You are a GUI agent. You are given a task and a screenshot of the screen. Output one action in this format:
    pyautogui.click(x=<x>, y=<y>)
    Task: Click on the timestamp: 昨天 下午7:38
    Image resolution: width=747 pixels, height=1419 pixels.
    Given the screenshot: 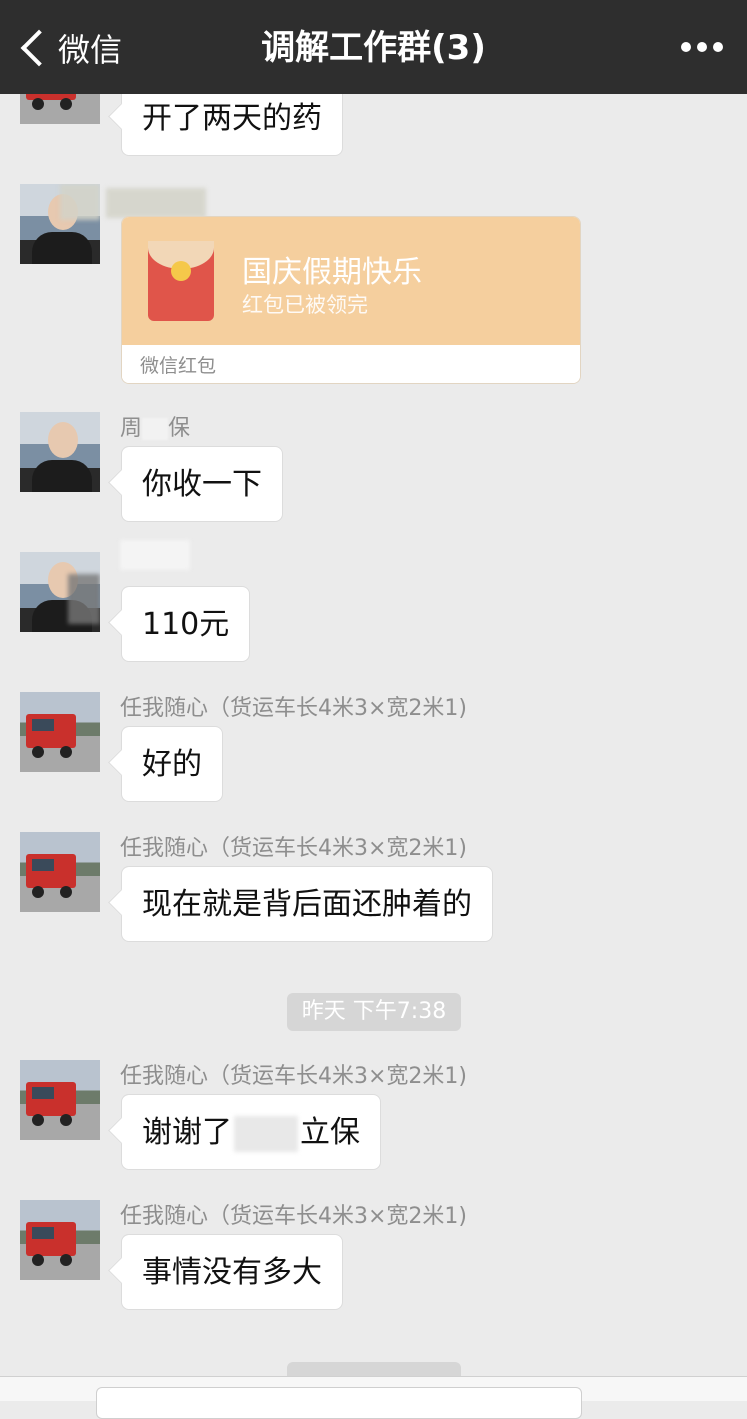 What is the action you would take?
    pyautogui.click(x=374, y=1012)
    